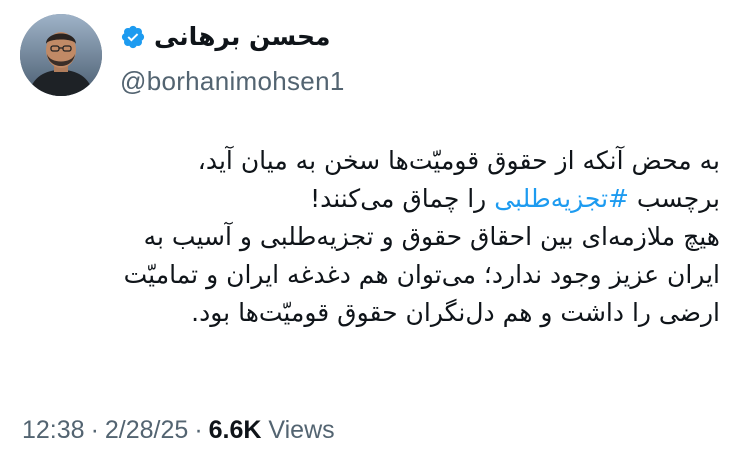 Image resolution: width=750 pixels, height=469 pixels. I want to click on verified-badge-icon, so click(133, 36).